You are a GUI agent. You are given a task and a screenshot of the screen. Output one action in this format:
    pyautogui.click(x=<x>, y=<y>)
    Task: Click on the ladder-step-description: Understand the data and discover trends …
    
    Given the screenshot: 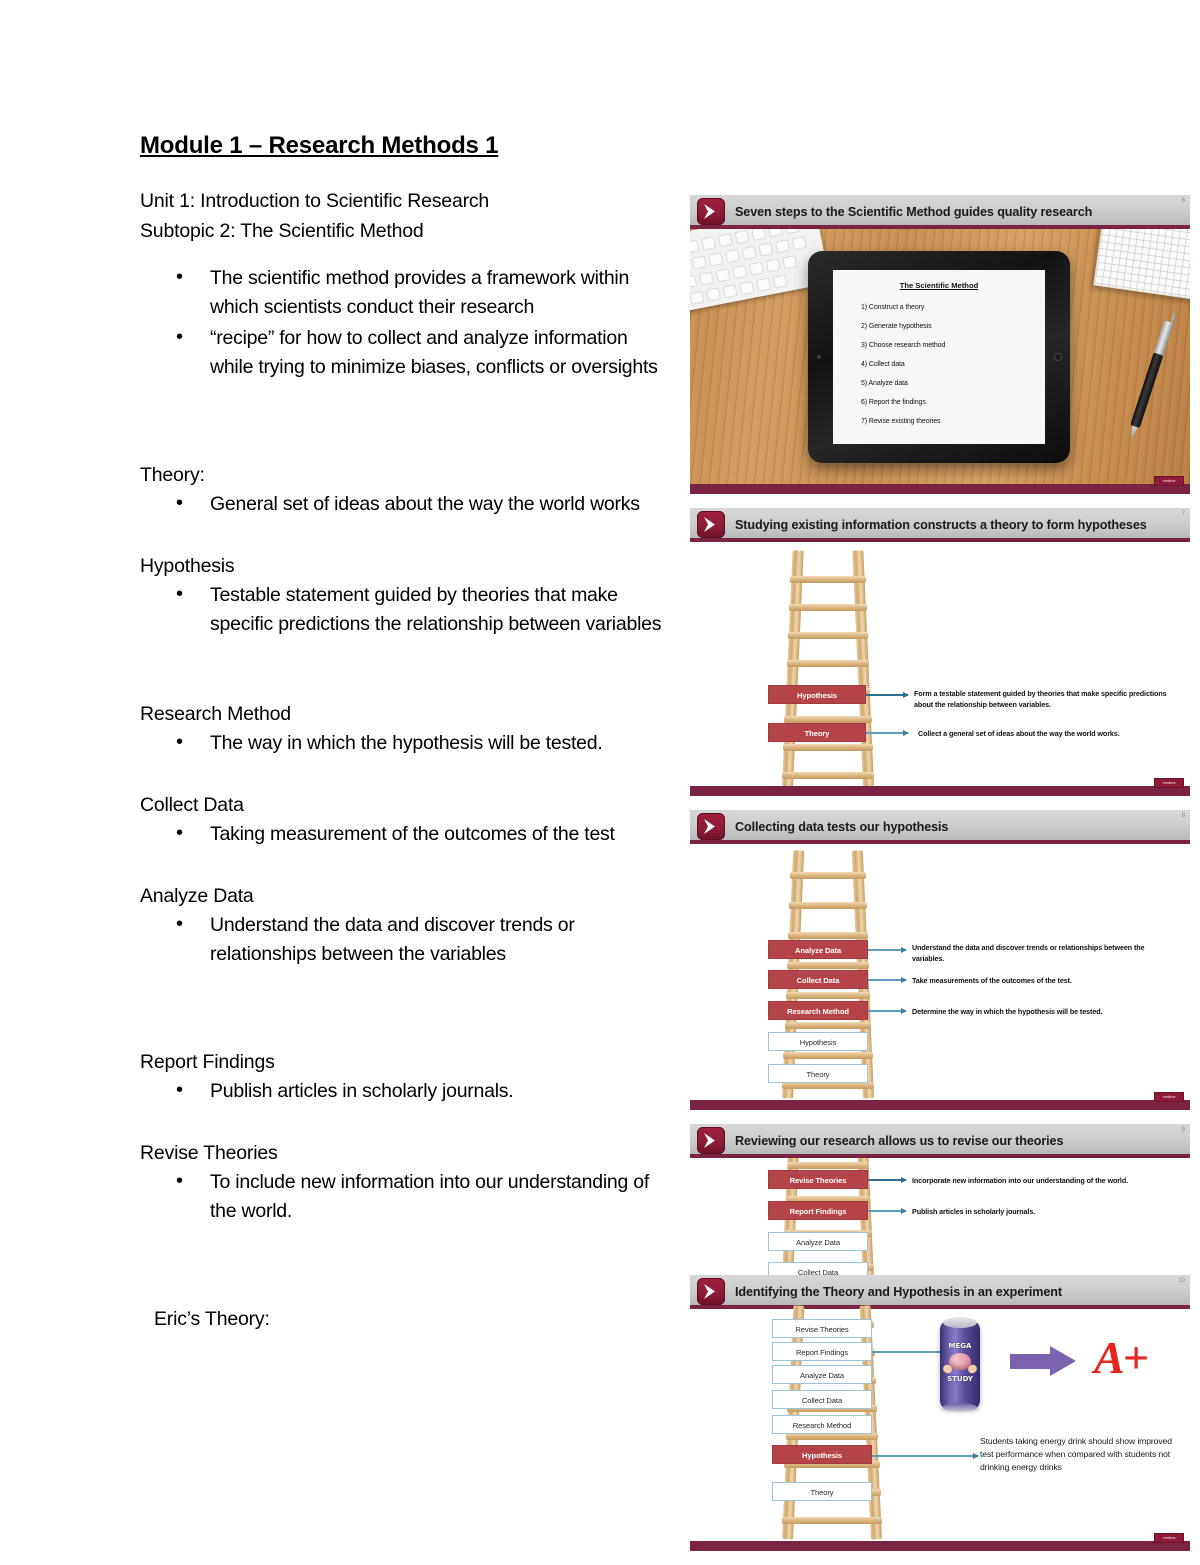 What is the action you would take?
    pyautogui.click(x=1028, y=953)
    